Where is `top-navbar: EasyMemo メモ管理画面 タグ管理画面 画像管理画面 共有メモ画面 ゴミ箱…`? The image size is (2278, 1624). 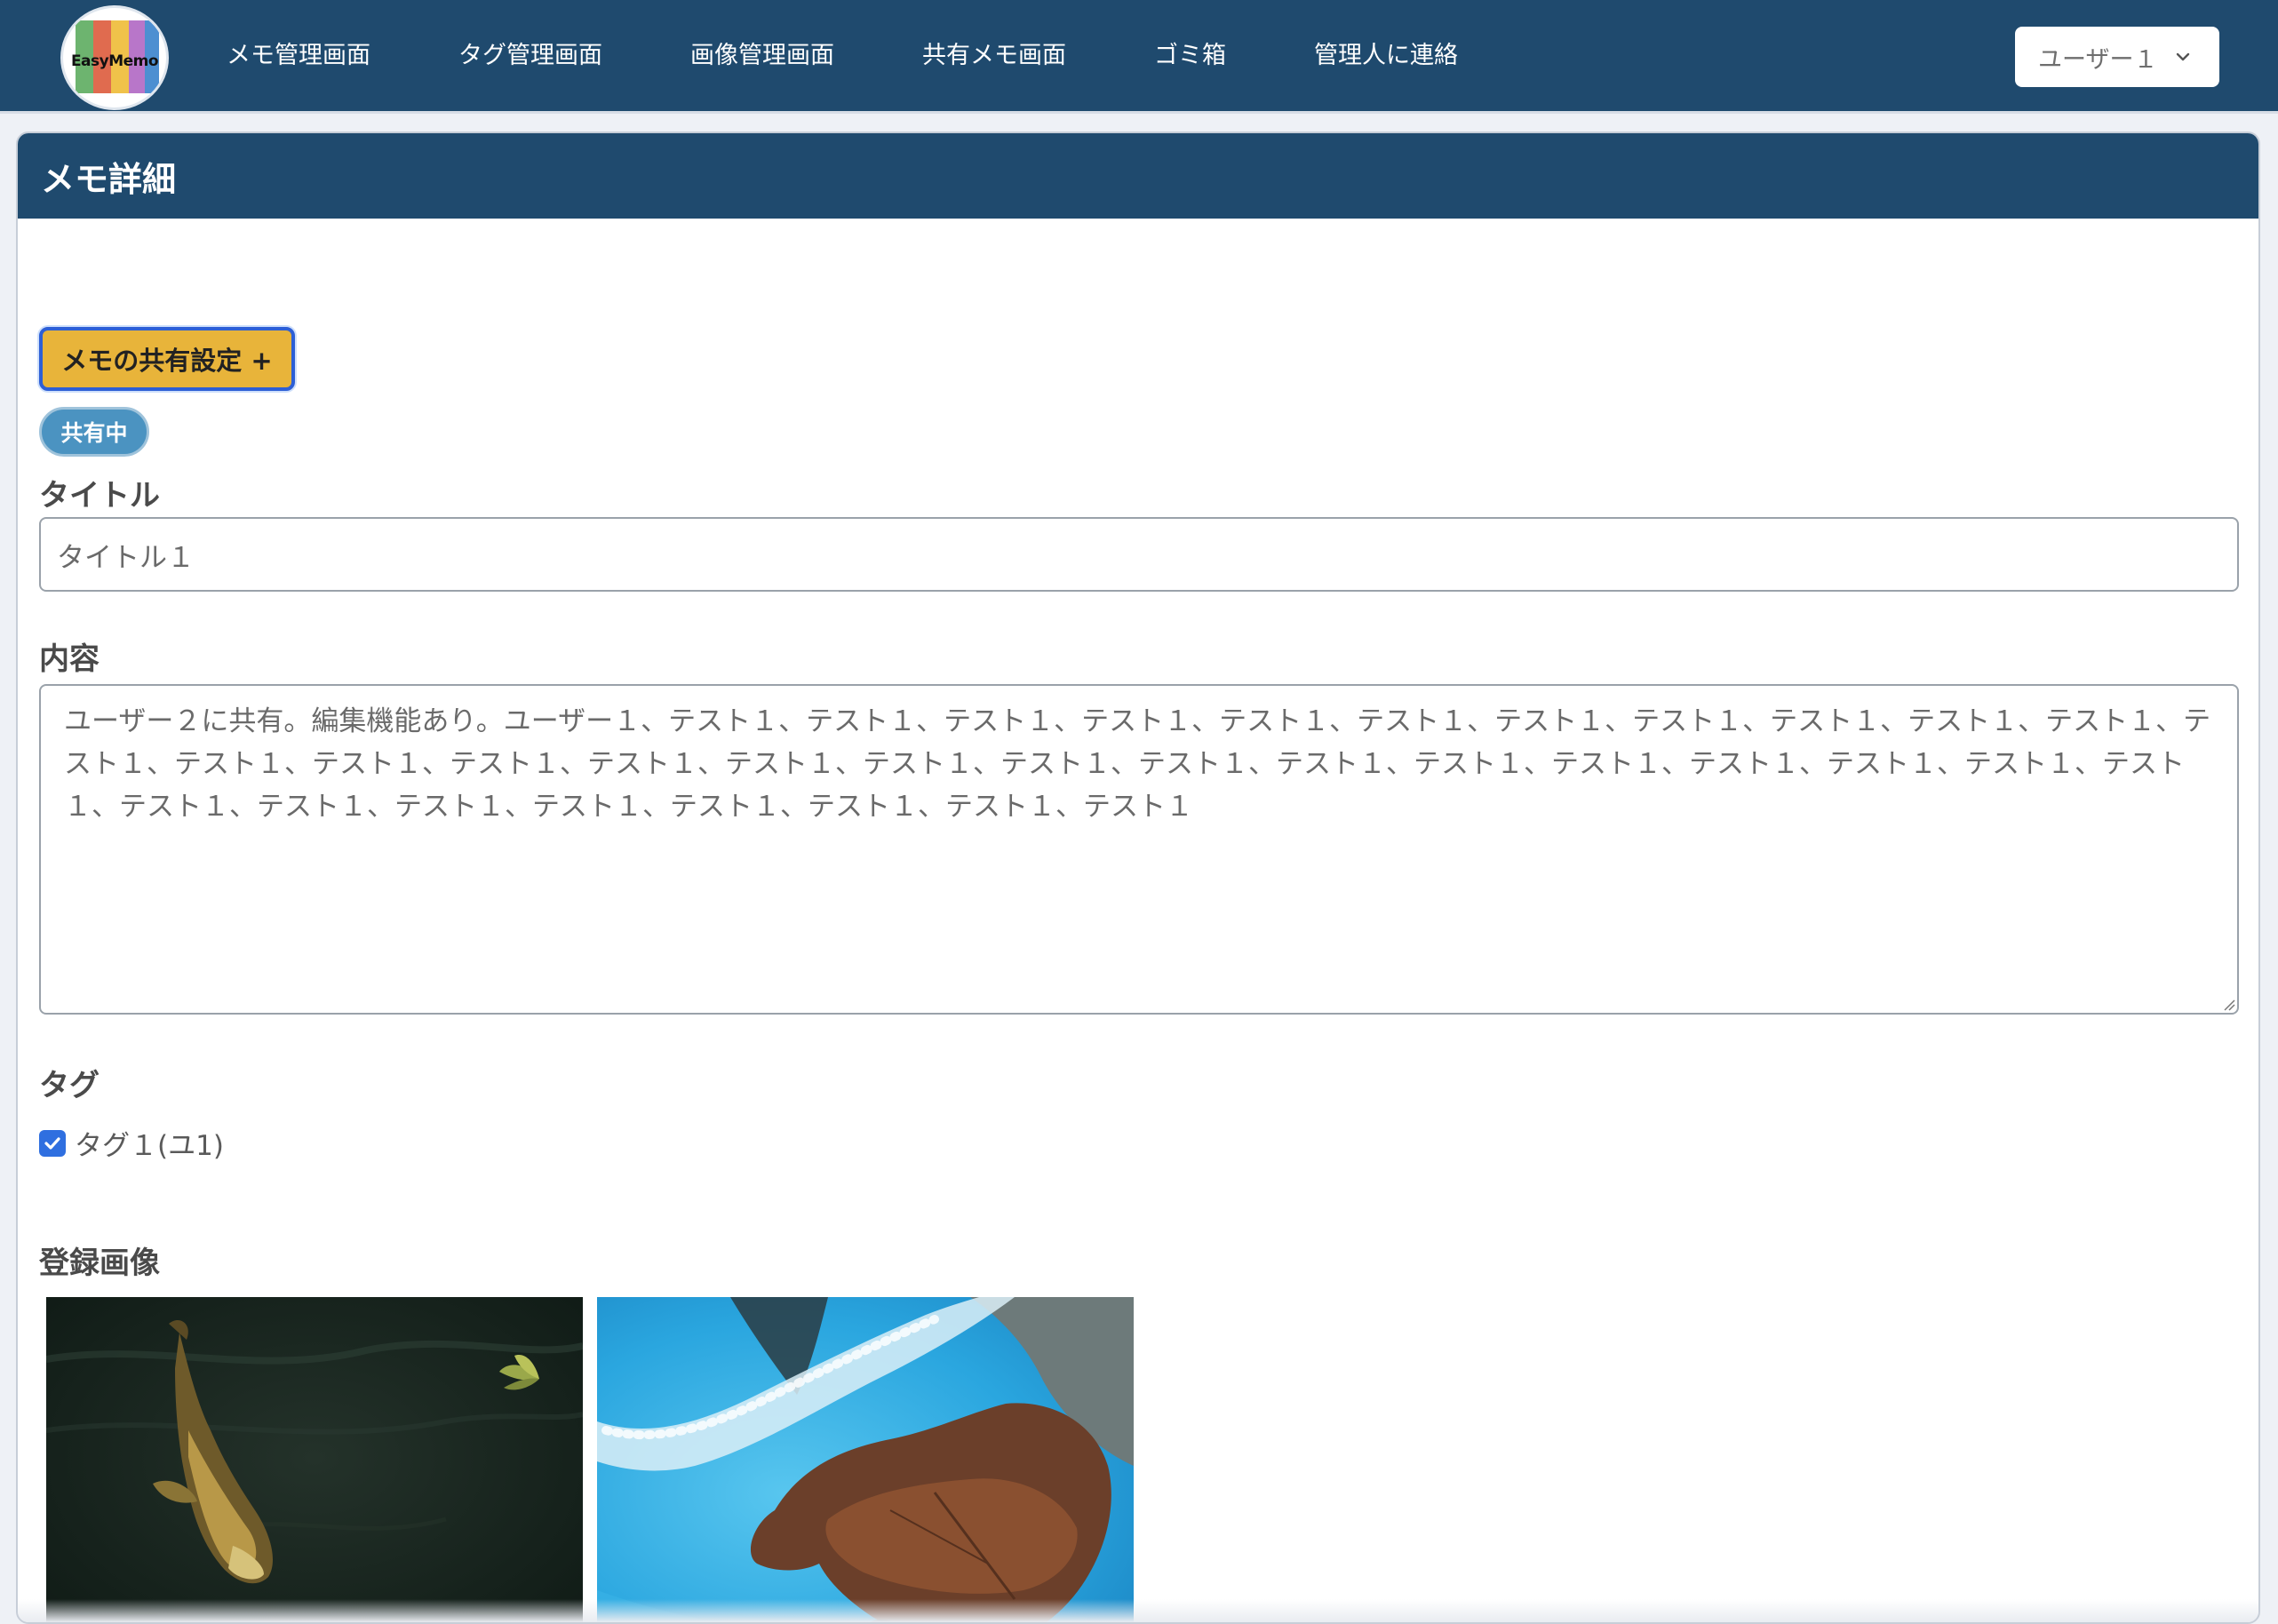 top-navbar: EasyMemo メモ管理画面 タグ管理画面 画像管理画面 共有メモ画面 ゴミ箱… is located at coordinates (1139, 57).